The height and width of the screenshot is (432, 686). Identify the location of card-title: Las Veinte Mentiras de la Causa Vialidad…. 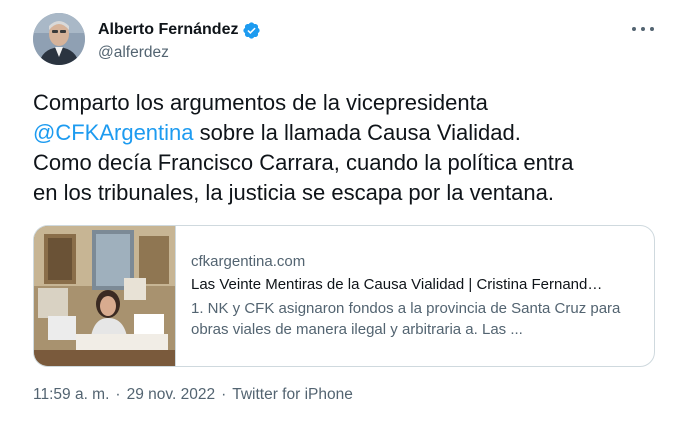
(397, 284).